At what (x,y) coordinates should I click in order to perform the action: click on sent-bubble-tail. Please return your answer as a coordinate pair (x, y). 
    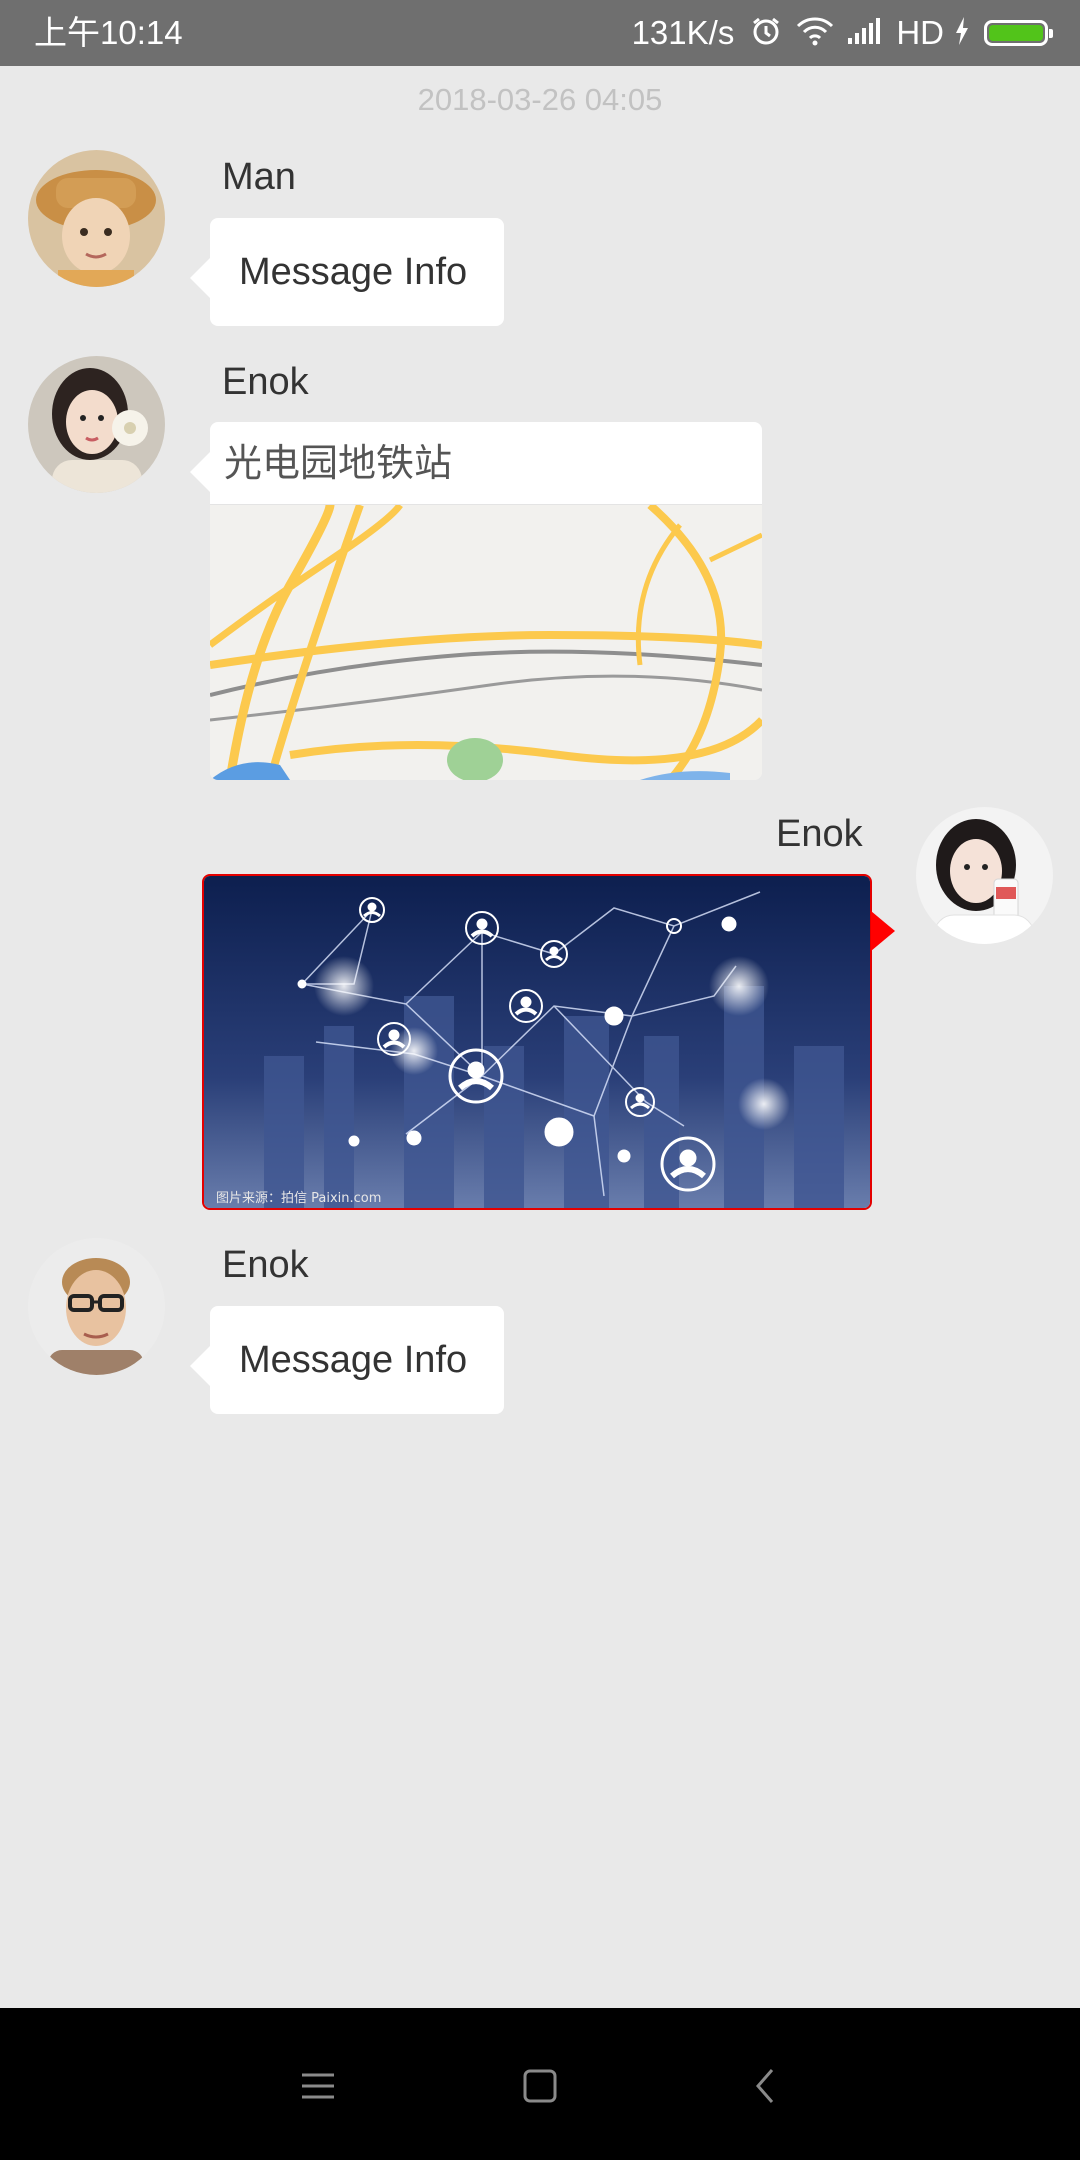
    Looking at the image, I should click on (883, 931).